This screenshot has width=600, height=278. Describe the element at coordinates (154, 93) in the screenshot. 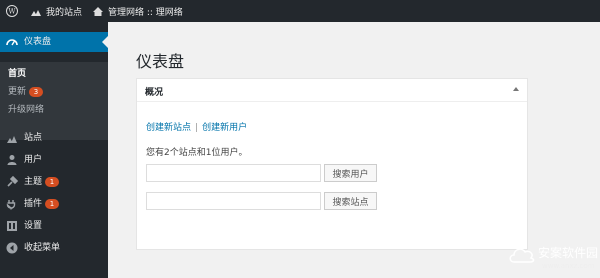

I see `panel-title: 概况` at that location.